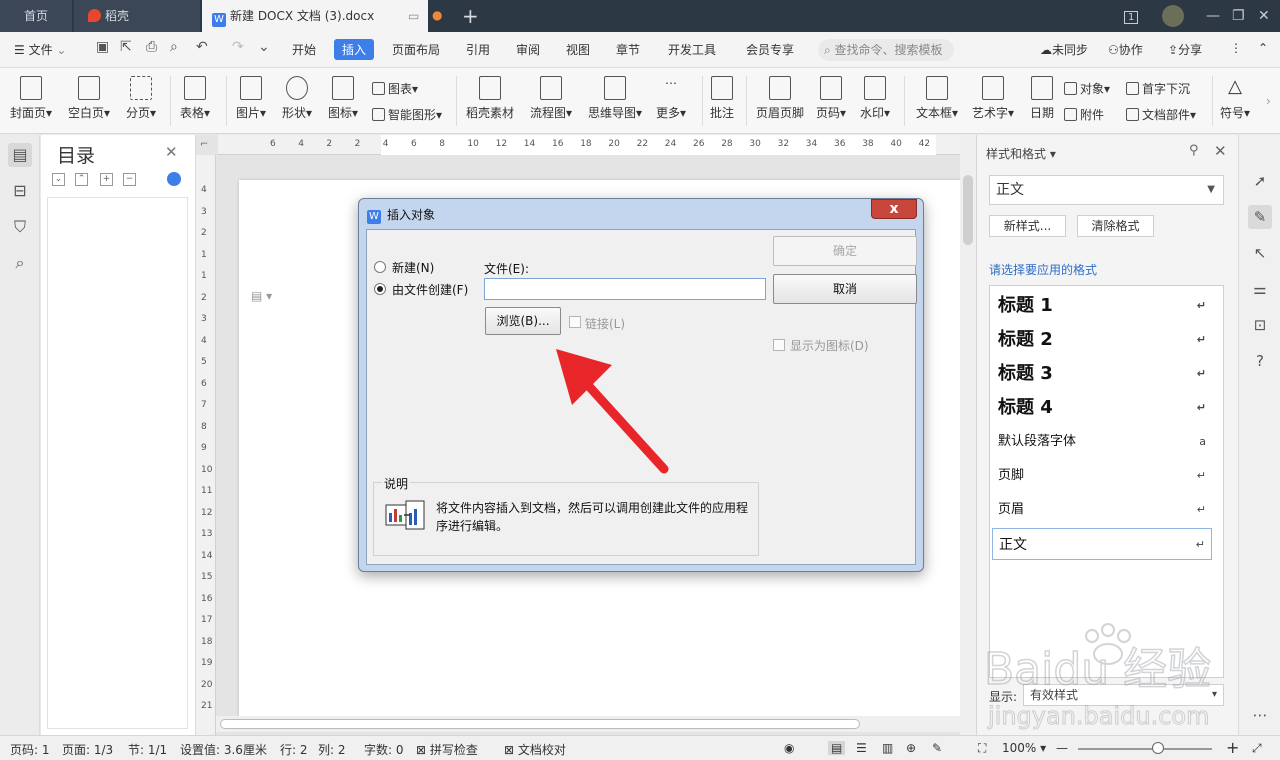  What do you see at coordinates (780, 98) in the screenshot?
I see `header-footer-button: 页眉页脚` at bounding box center [780, 98].